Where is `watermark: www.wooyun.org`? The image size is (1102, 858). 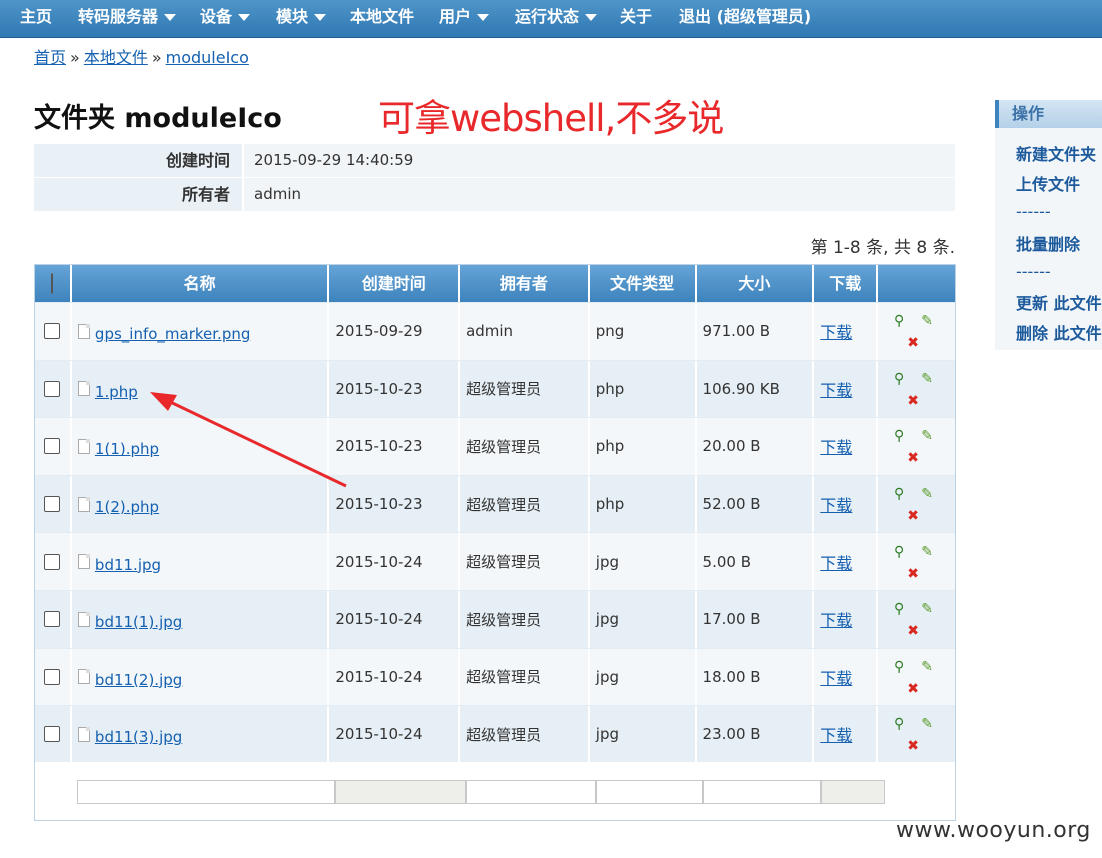 watermark: www.wooyun.org is located at coordinates (993, 830).